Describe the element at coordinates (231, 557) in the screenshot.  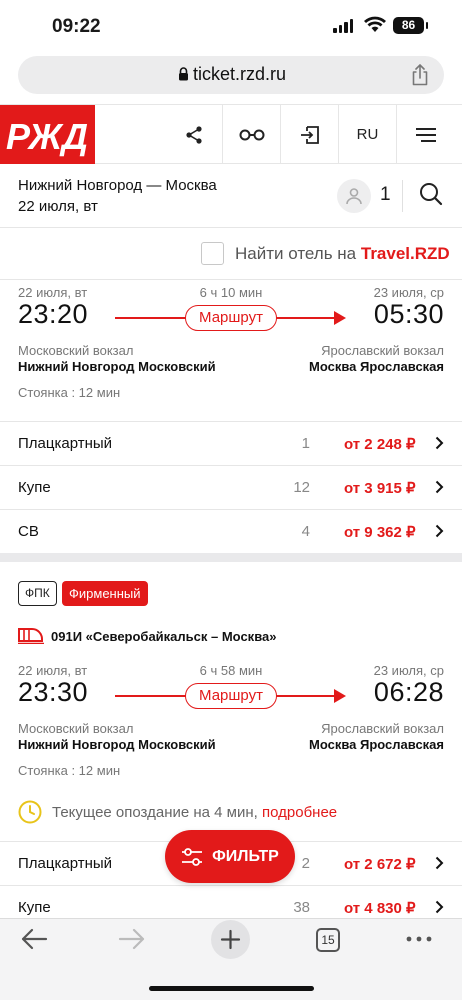
I see `section-divider` at that location.